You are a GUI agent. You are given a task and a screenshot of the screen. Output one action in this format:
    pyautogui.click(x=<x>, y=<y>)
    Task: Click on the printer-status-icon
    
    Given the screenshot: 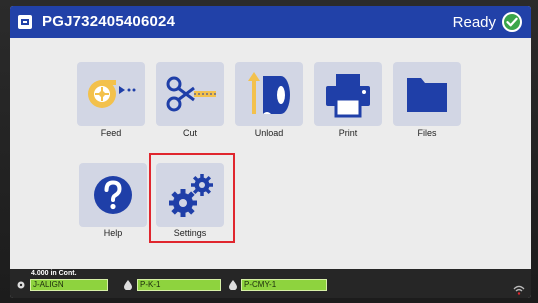 What is the action you would take?
    pyautogui.click(x=25, y=22)
    